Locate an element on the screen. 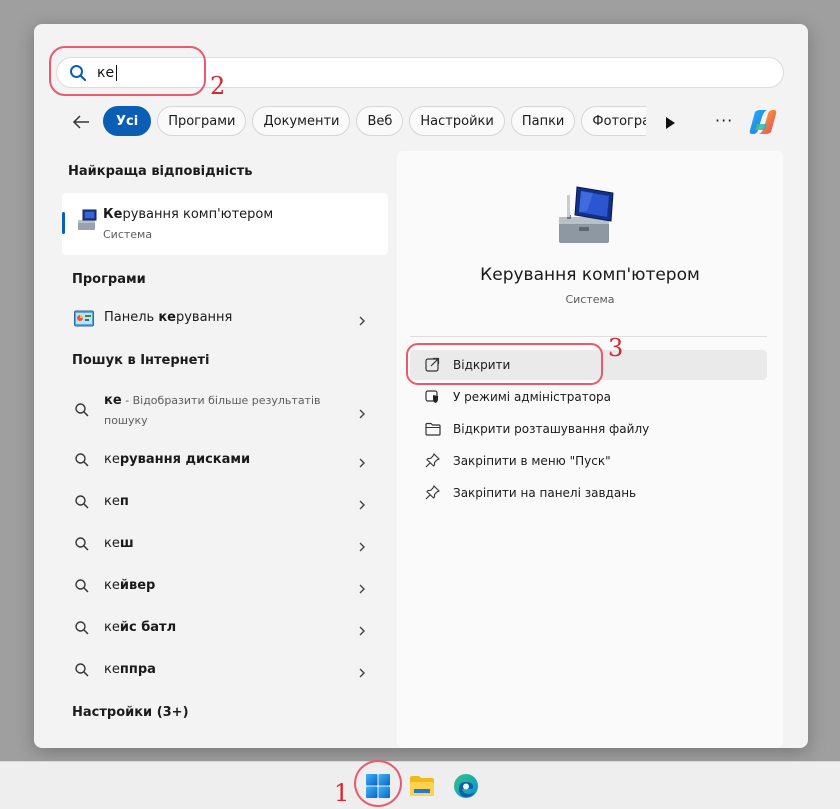 This screenshot has height=809, width=840. web-item: кеш is located at coordinates (225, 545).